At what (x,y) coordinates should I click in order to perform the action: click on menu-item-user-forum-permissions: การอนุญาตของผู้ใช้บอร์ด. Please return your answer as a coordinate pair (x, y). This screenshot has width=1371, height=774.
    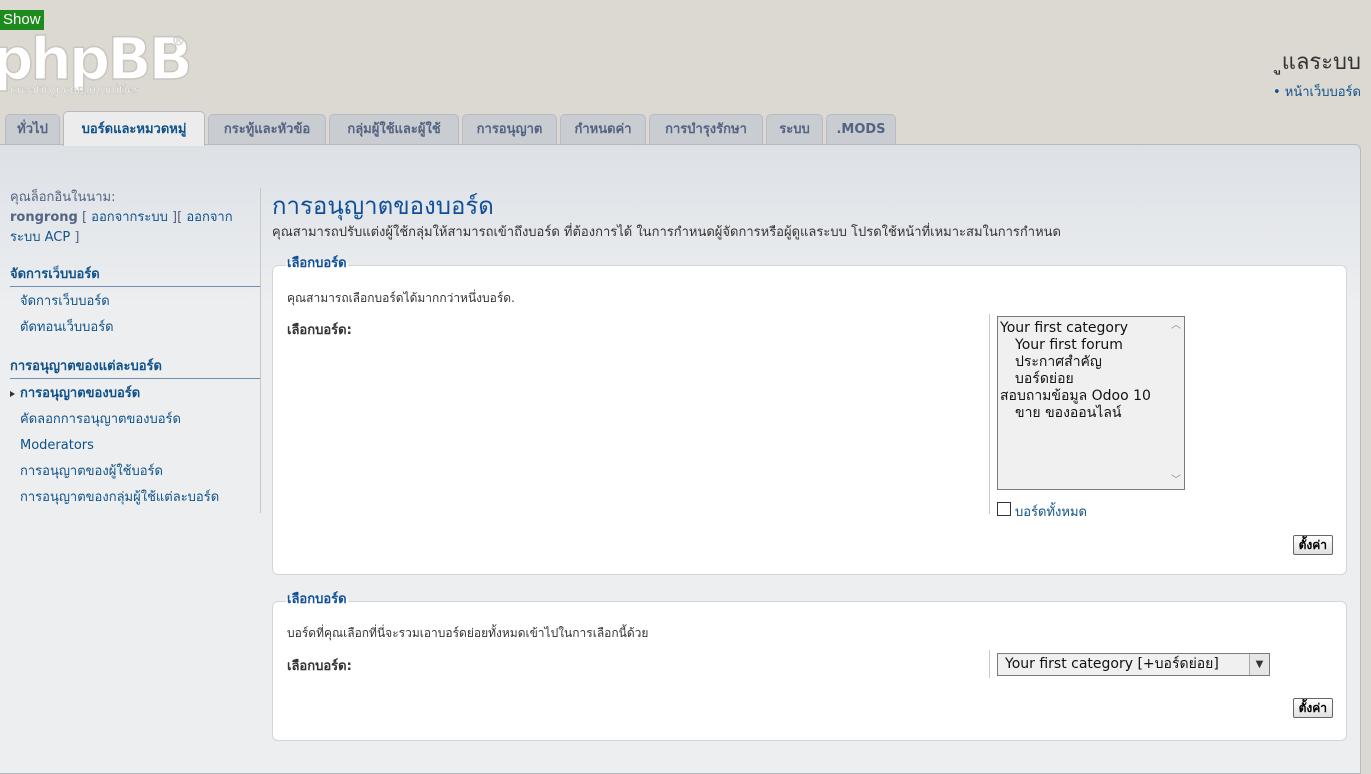
    Looking at the image, I should click on (135, 472).